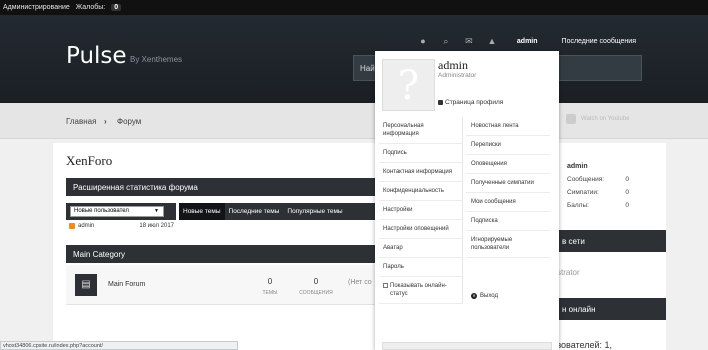  I want to click on forum-book-icon: ▤, so click(86, 285).